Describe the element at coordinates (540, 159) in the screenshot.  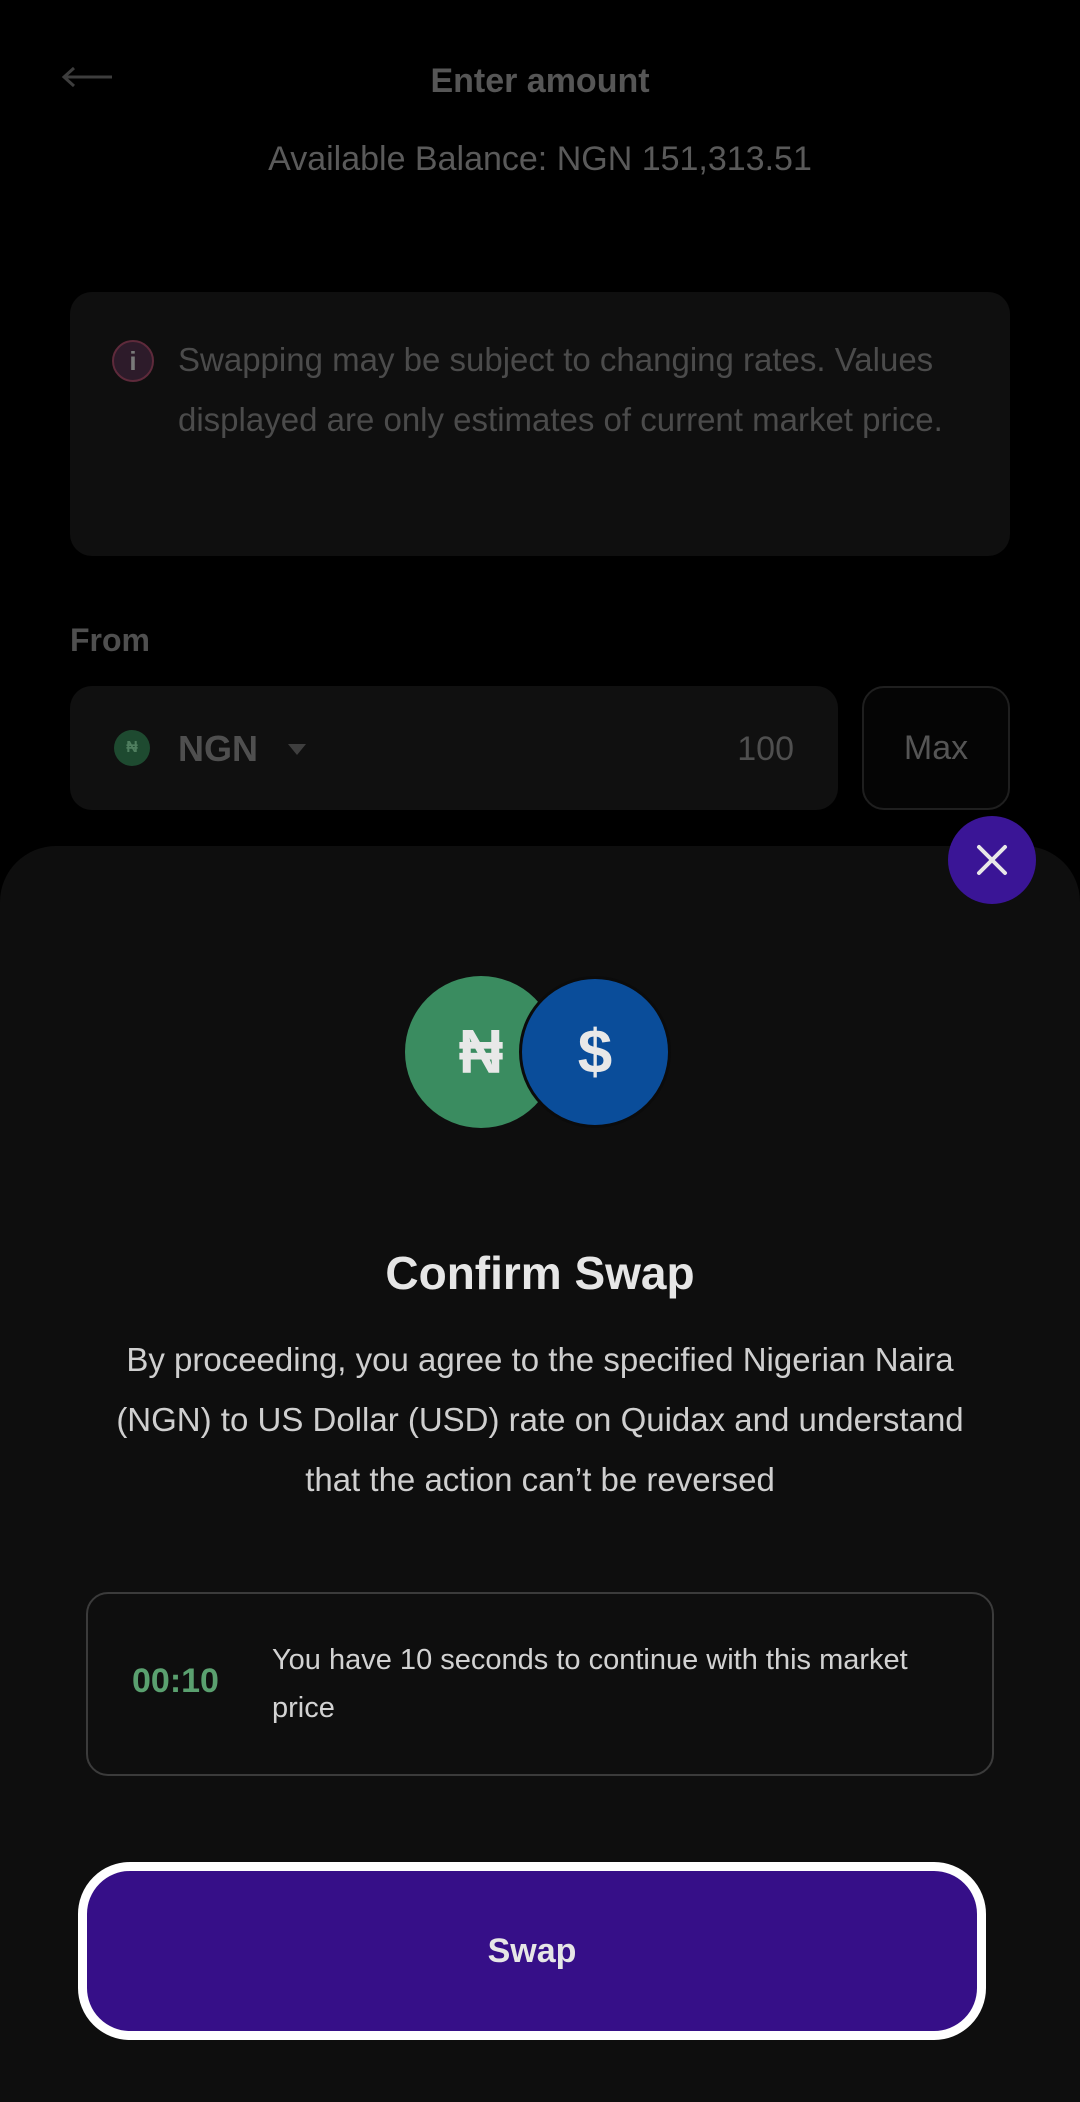
I see `available-balance: Available Balance: NGN 151,313.51` at that location.